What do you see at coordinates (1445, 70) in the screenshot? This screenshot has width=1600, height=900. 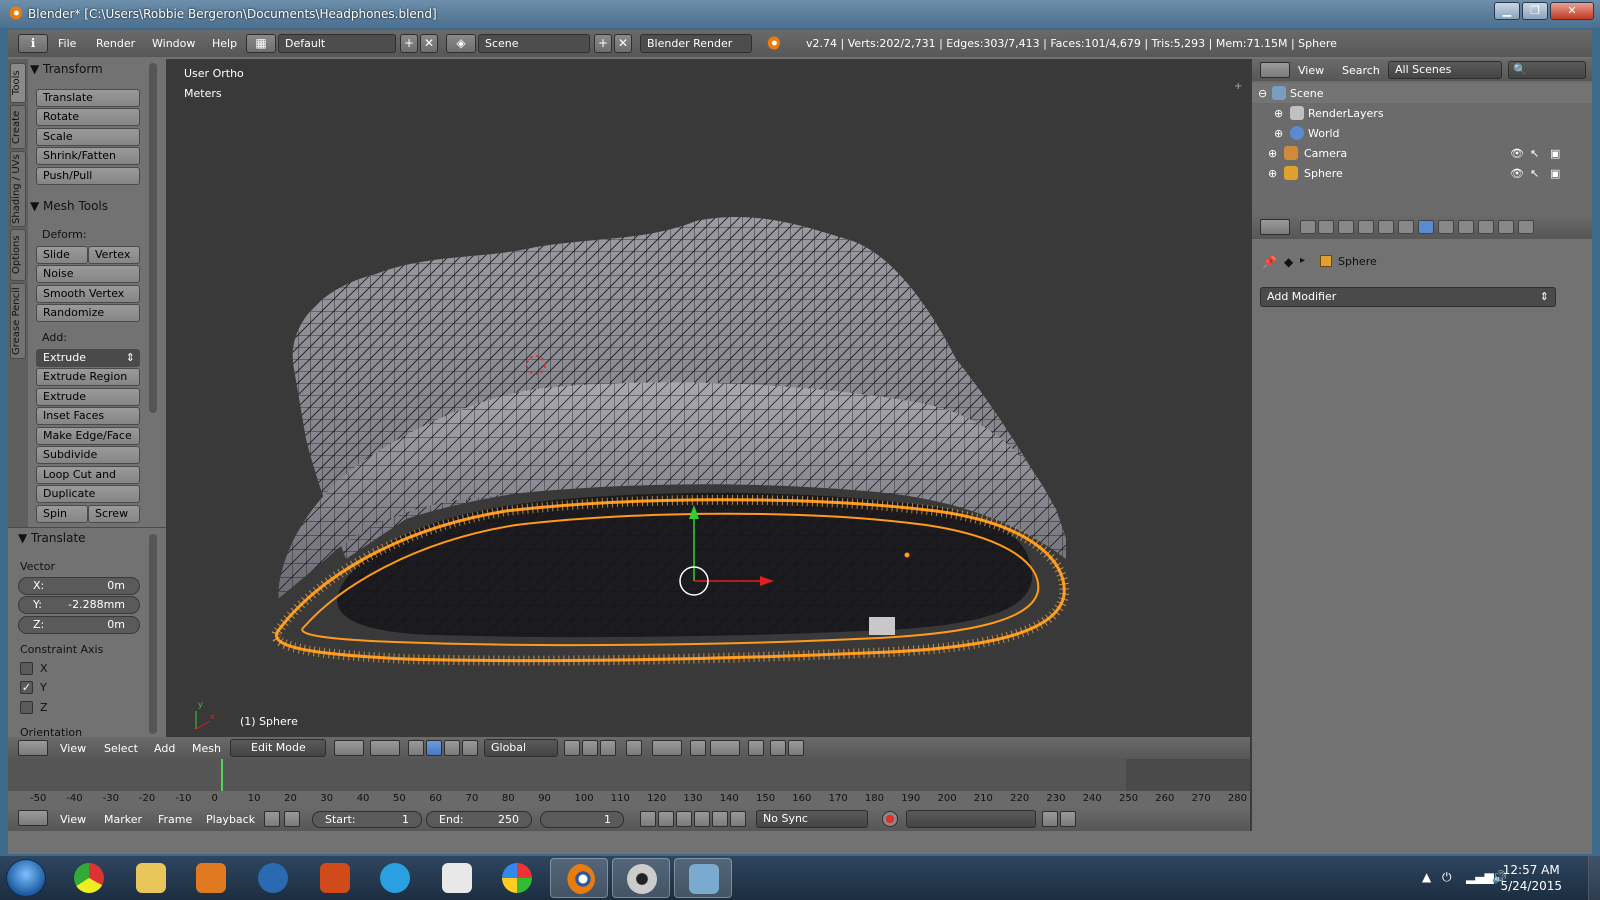 I see `outliner-filter-select: All Scenes` at bounding box center [1445, 70].